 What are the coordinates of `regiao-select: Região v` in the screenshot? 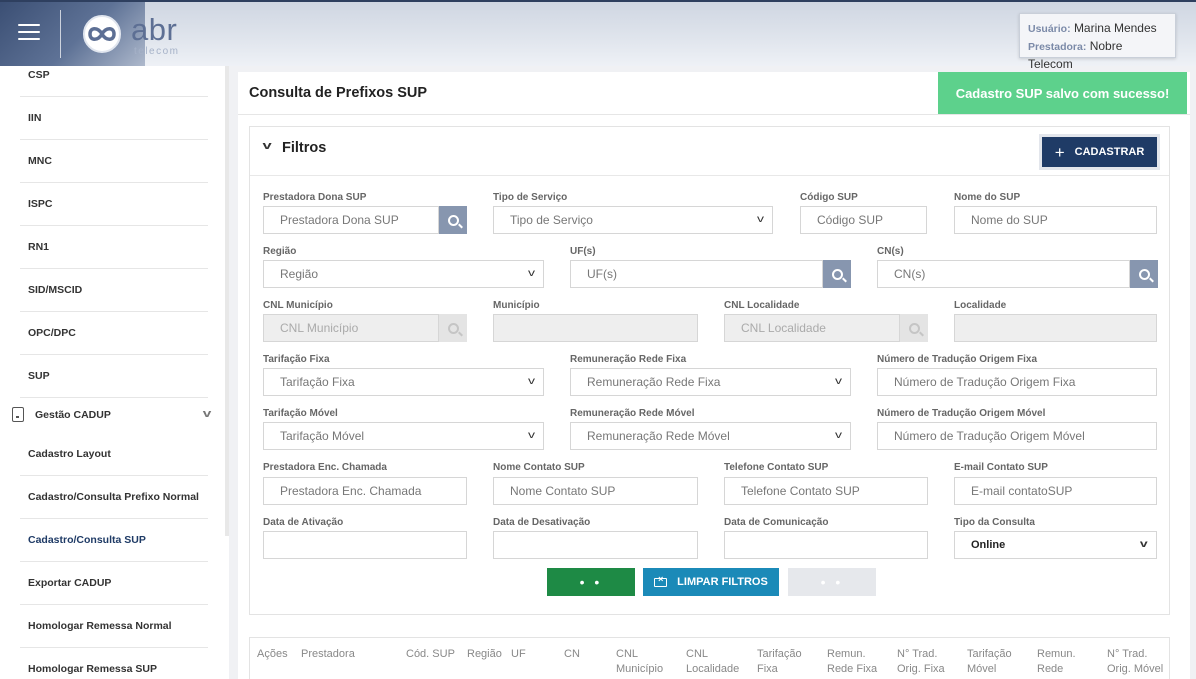 It's located at (403, 274).